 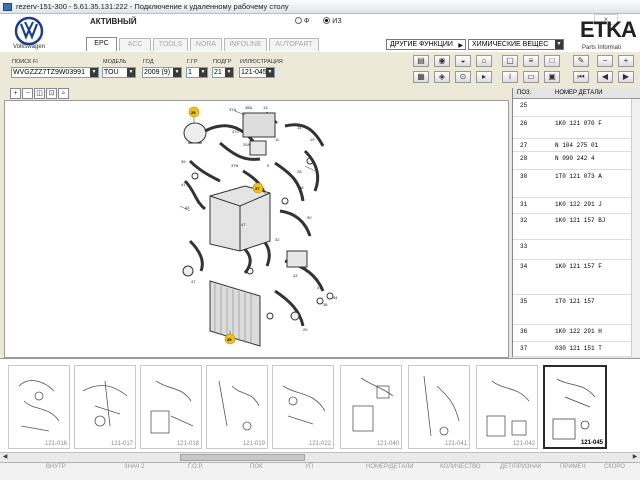 What do you see at coordinates (439, 407) in the screenshot?
I see `thumbnail: 121-041` at bounding box center [439, 407].